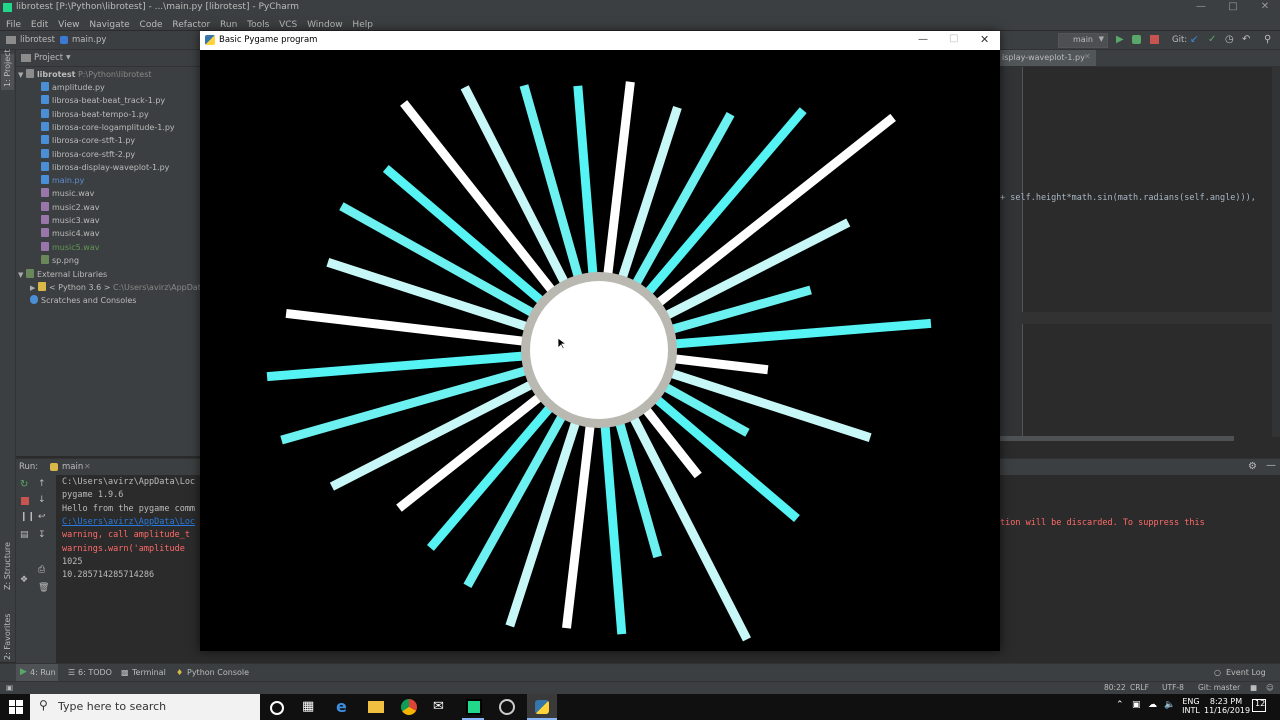  Describe the element at coordinates (70, 247) in the screenshot. I see `file-item: music5.wav` at that location.